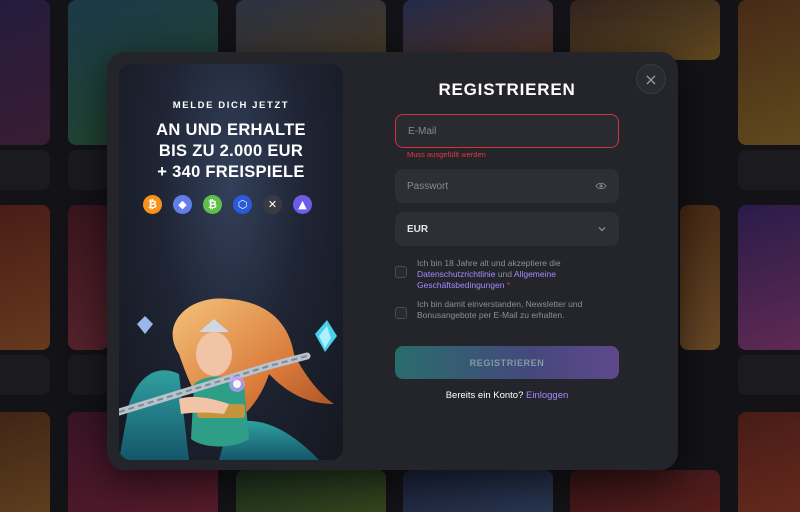 This screenshot has height=512, width=800. I want to click on email-error-message: Muss ausgefüllt werden, so click(446, 154).